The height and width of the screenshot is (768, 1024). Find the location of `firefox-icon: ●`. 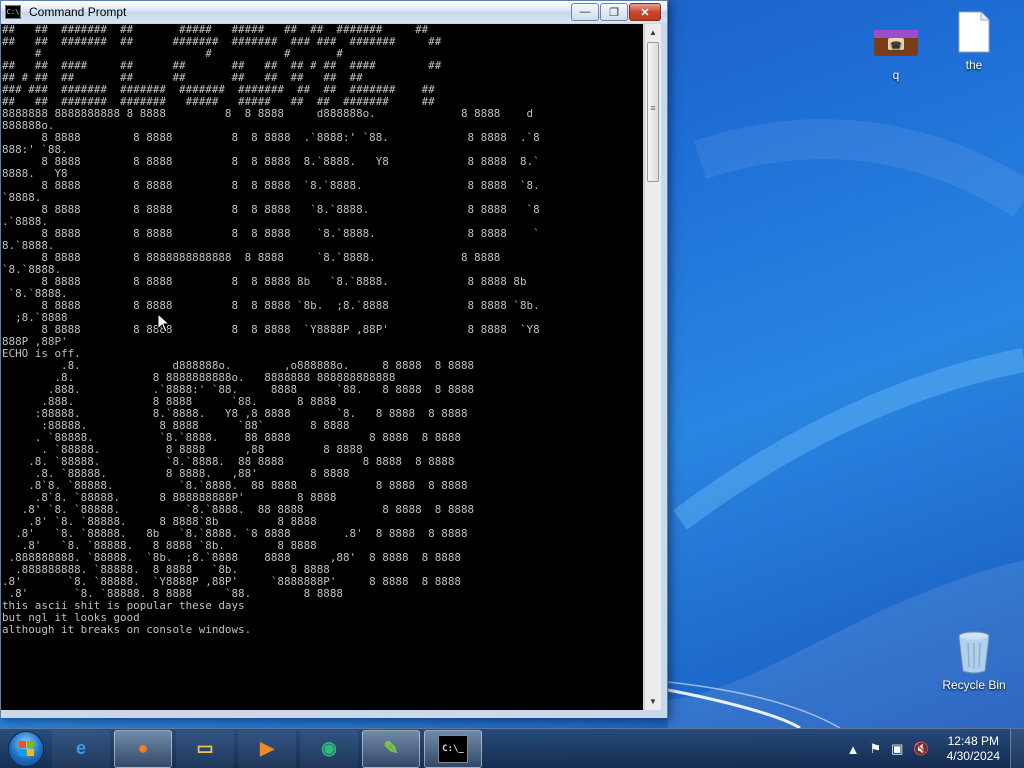

firefox-icon: ● is located at coordinates (143, 748).